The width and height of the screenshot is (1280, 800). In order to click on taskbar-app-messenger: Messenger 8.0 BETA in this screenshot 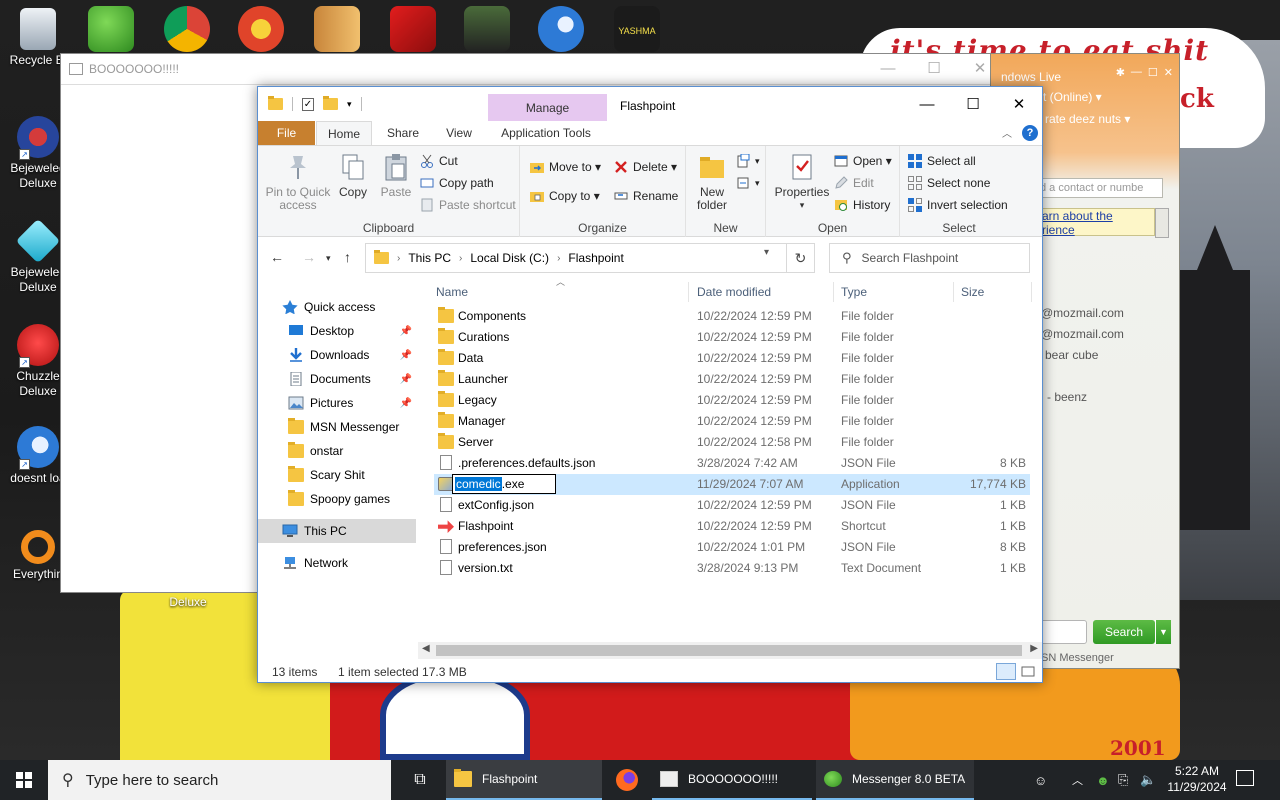, I will do `click(895, 780)`.